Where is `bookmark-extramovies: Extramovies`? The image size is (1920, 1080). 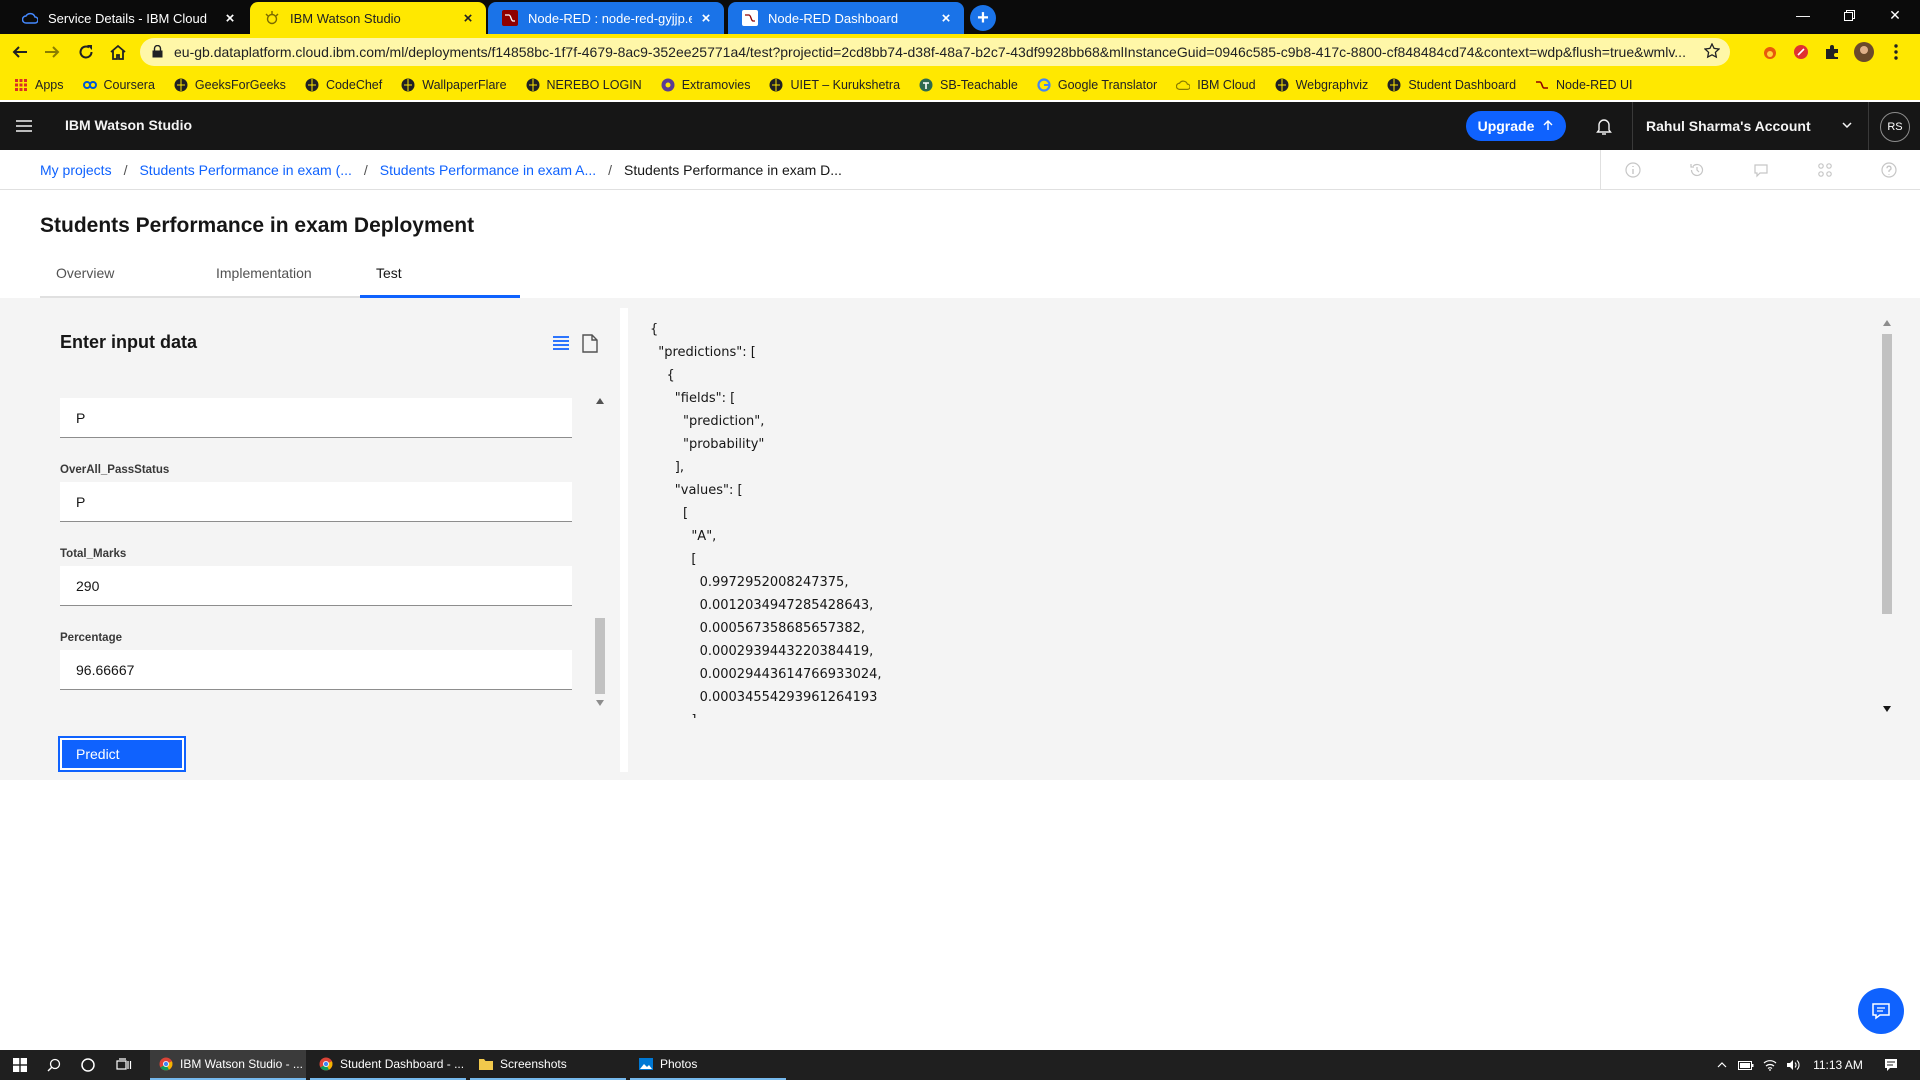
bookmark-extramovies: Extramovies is located at coordinates (705, 85).